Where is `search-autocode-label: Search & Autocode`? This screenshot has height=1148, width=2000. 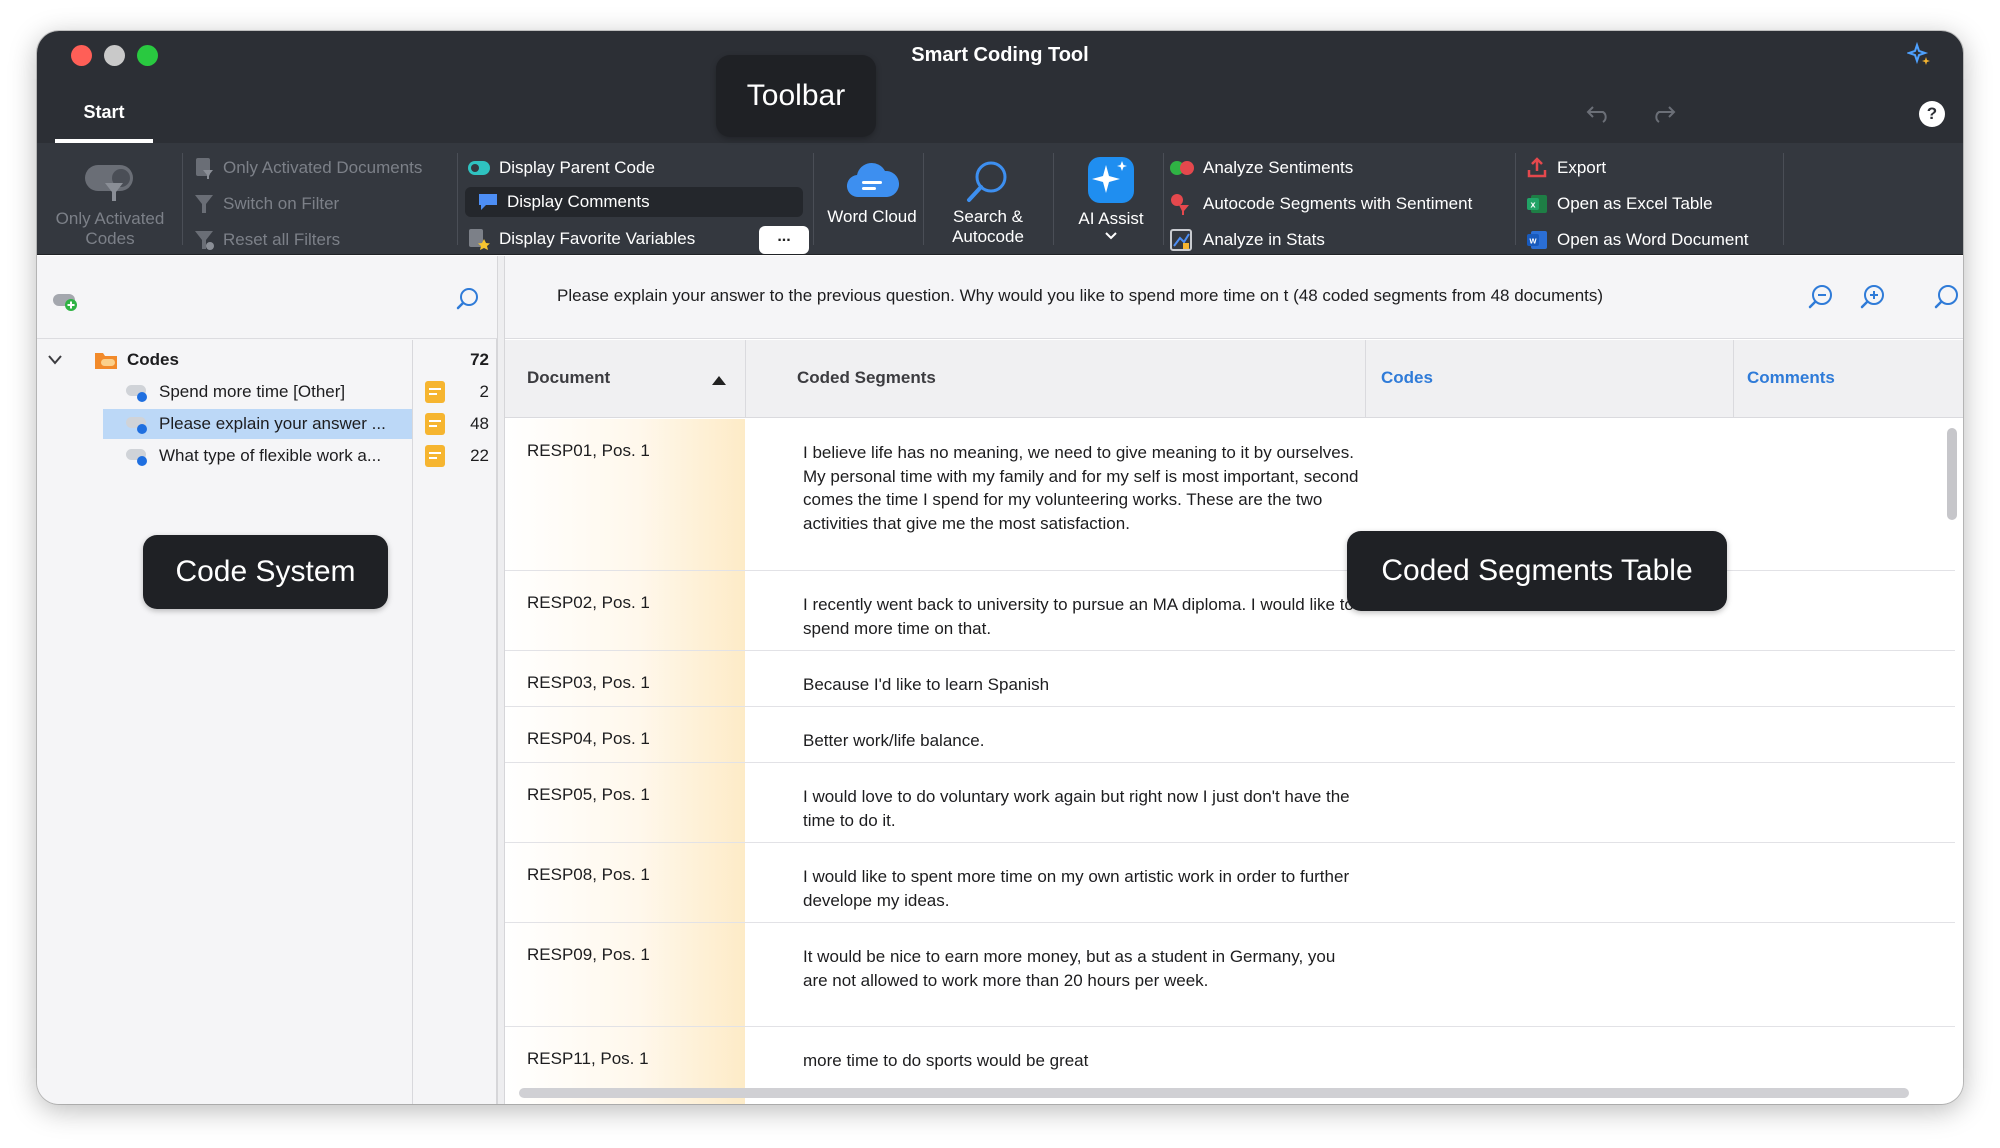 search-autocode-label: Search & Autocode is located at coordinates (988, 226).